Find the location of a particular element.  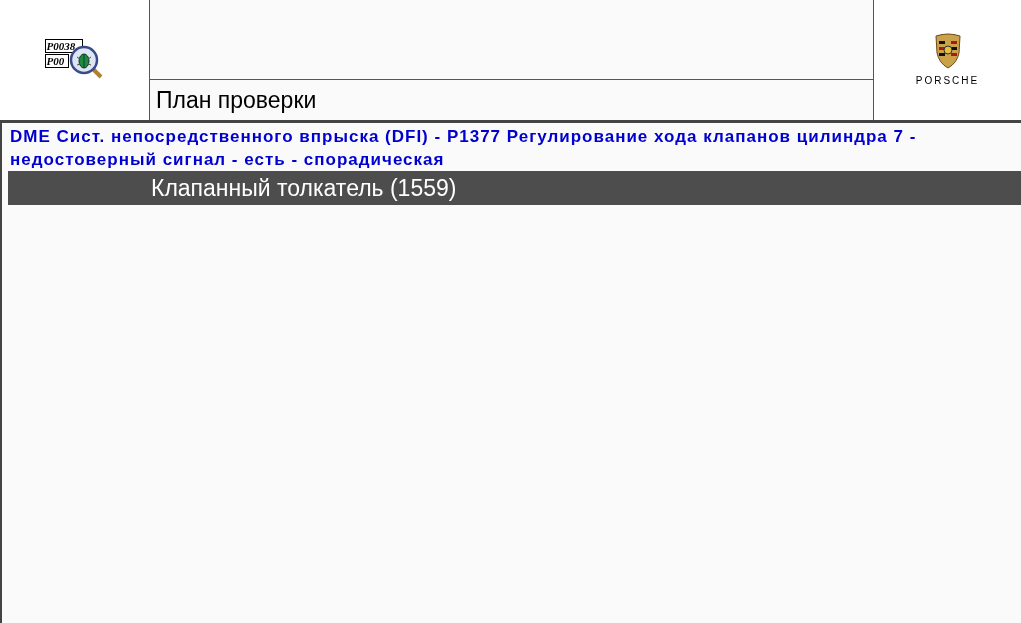

crest-logo-icon is located at coordinates (947, 50).